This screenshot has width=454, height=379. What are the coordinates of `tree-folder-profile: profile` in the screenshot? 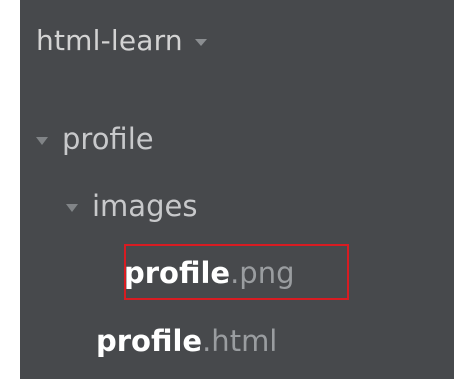 It's located at (95, 139).